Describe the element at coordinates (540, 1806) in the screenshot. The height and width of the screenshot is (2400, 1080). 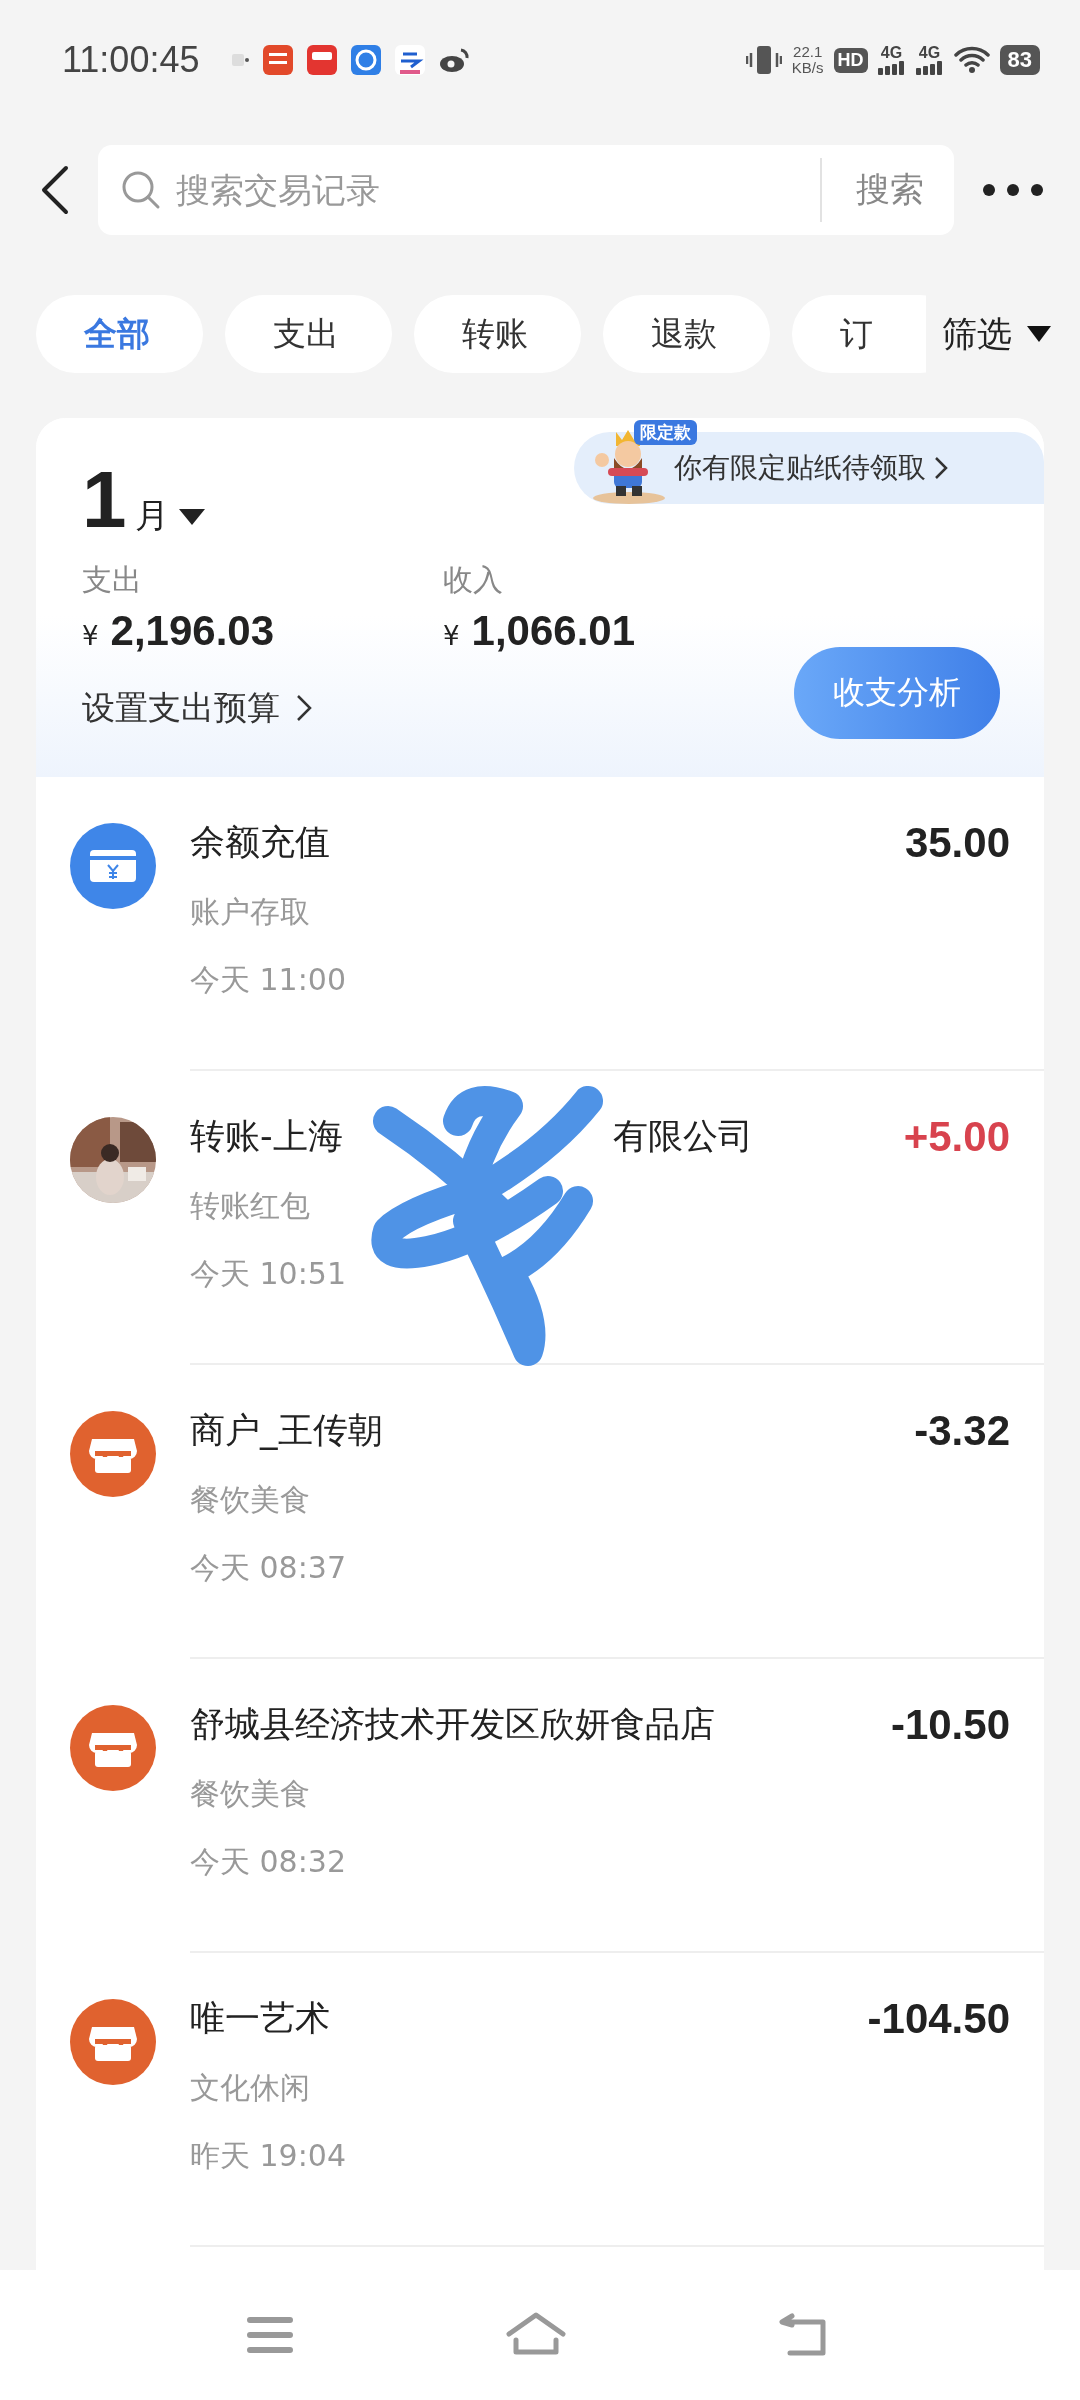
I see `transaction-item: 舒城县经济技术开发区欣妍食品店 -10.50 餐饮美食 今天 08:32` at that location.